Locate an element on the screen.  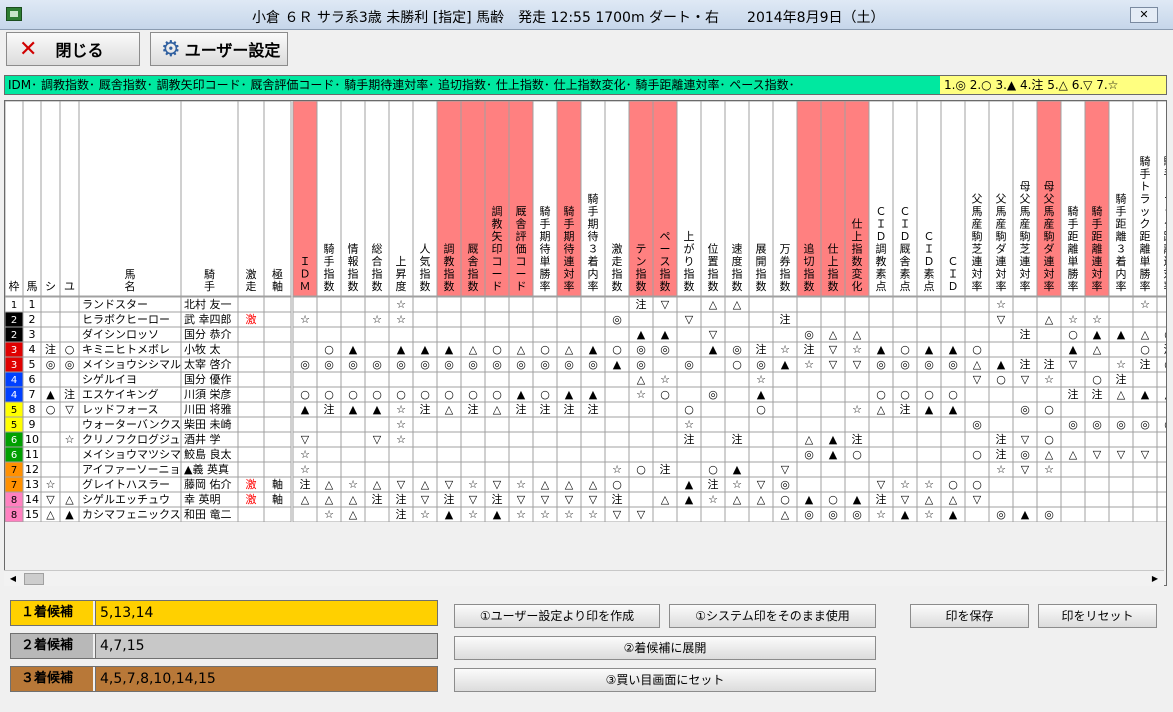
index-header-label: Ｃ is located at coordinates (953, 261).